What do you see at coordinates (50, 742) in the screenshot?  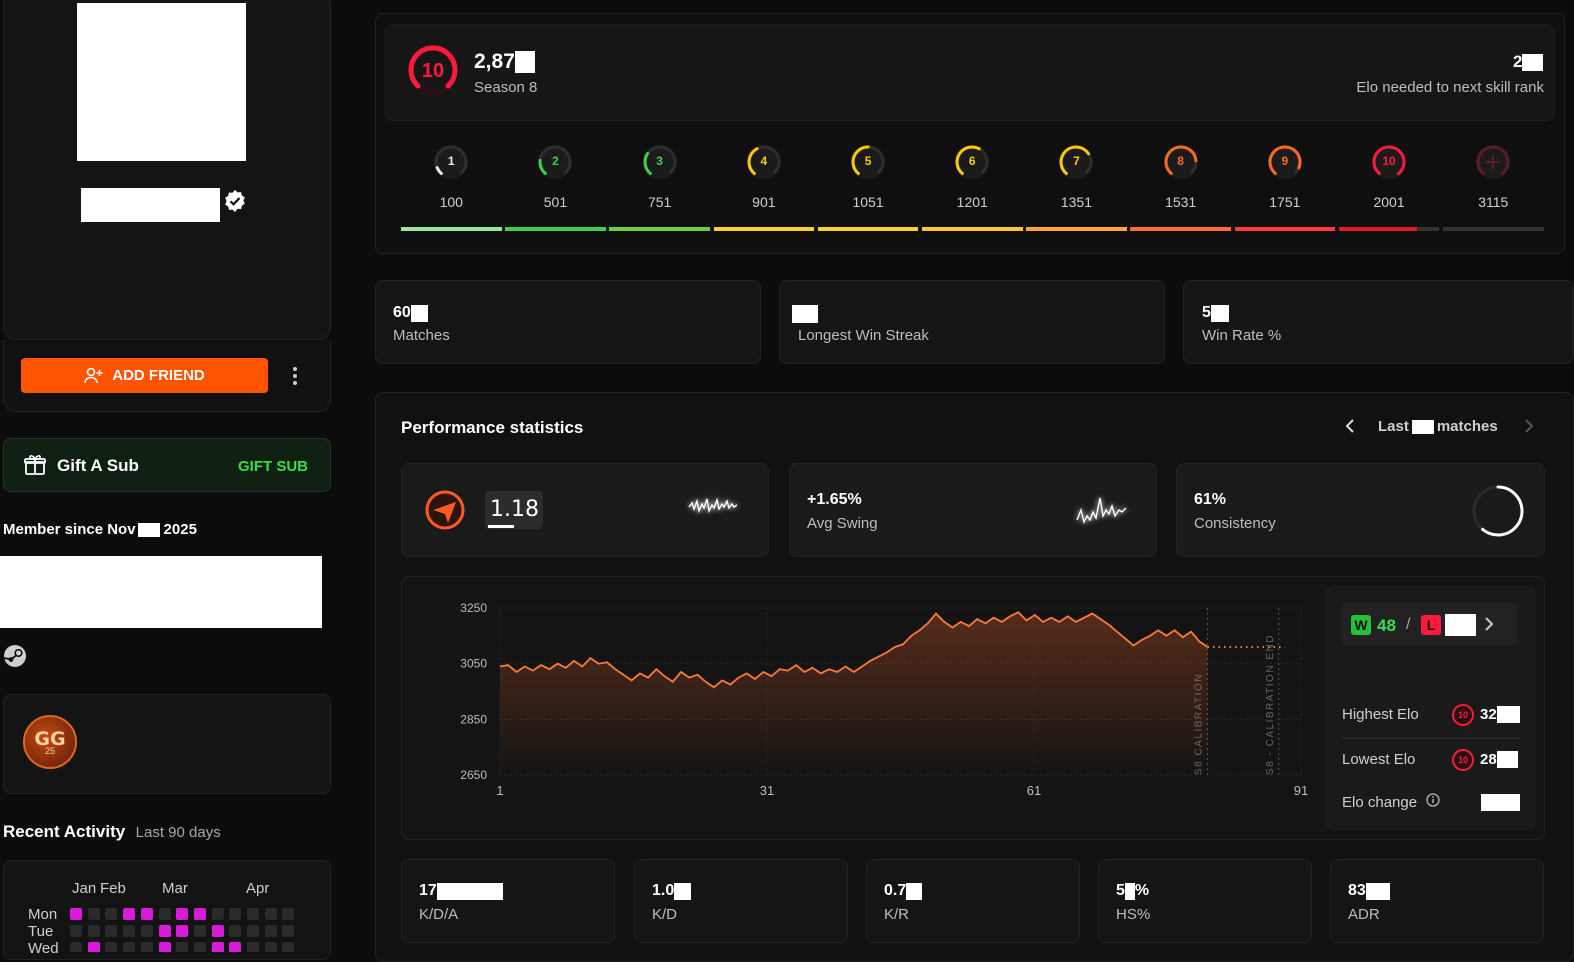 I see `gg-badge: GG 25` at bounding box center [50, 742].